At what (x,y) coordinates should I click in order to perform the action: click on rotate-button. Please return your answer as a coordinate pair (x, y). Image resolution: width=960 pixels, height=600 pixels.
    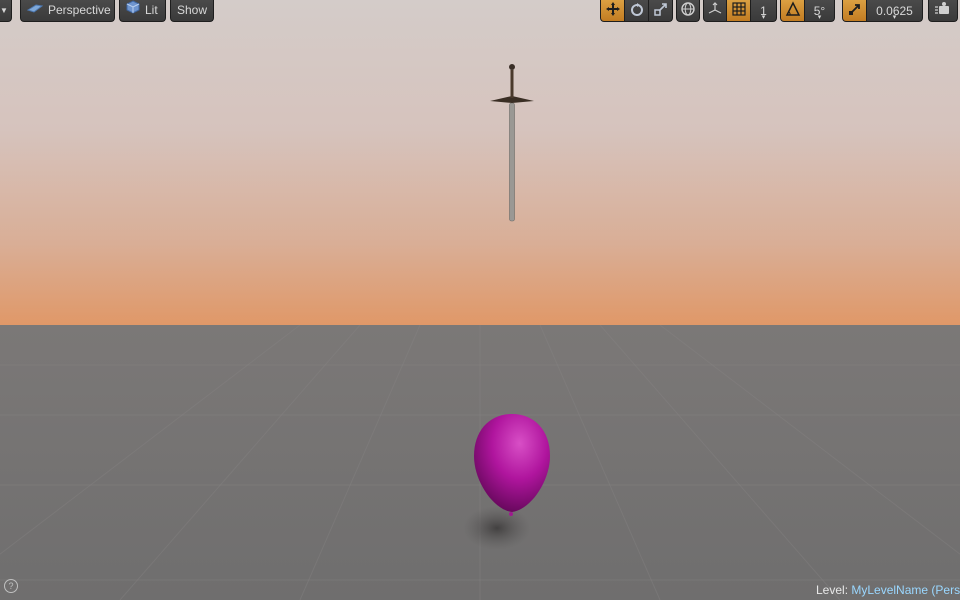
    Looking at the image, I should click on (637, 11).